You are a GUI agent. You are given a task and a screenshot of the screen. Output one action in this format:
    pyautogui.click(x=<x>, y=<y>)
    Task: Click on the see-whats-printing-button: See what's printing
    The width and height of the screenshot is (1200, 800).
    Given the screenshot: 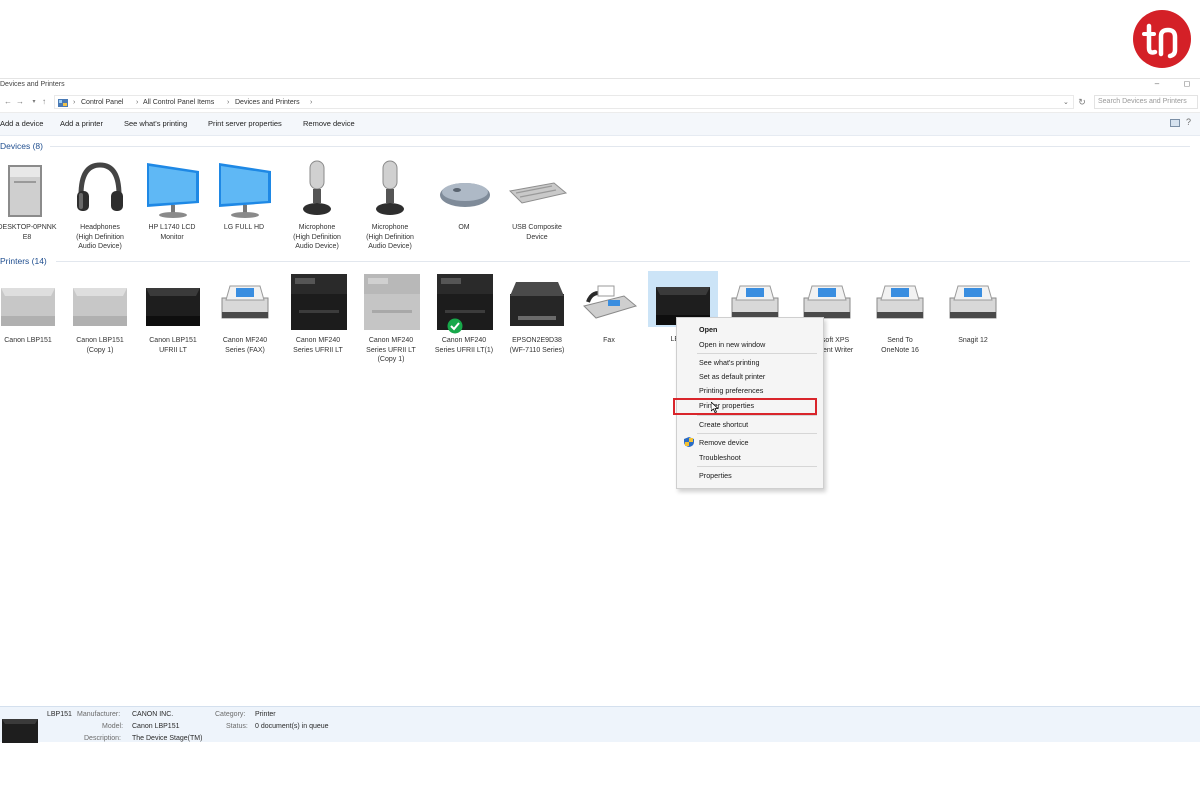 What is the action you would take?
    pyautogui.click(x=155, y=123)
    